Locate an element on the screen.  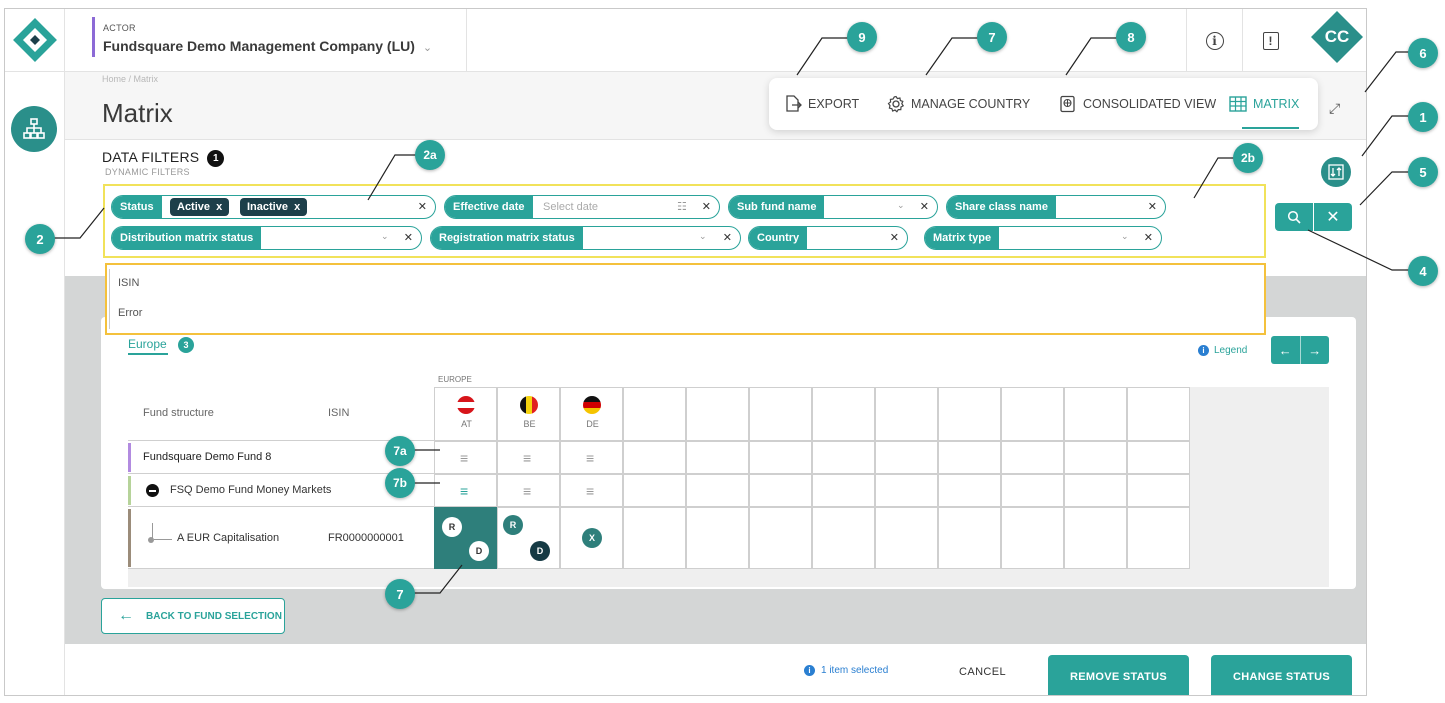
country-header: AT is located at coordinates (465, 414).